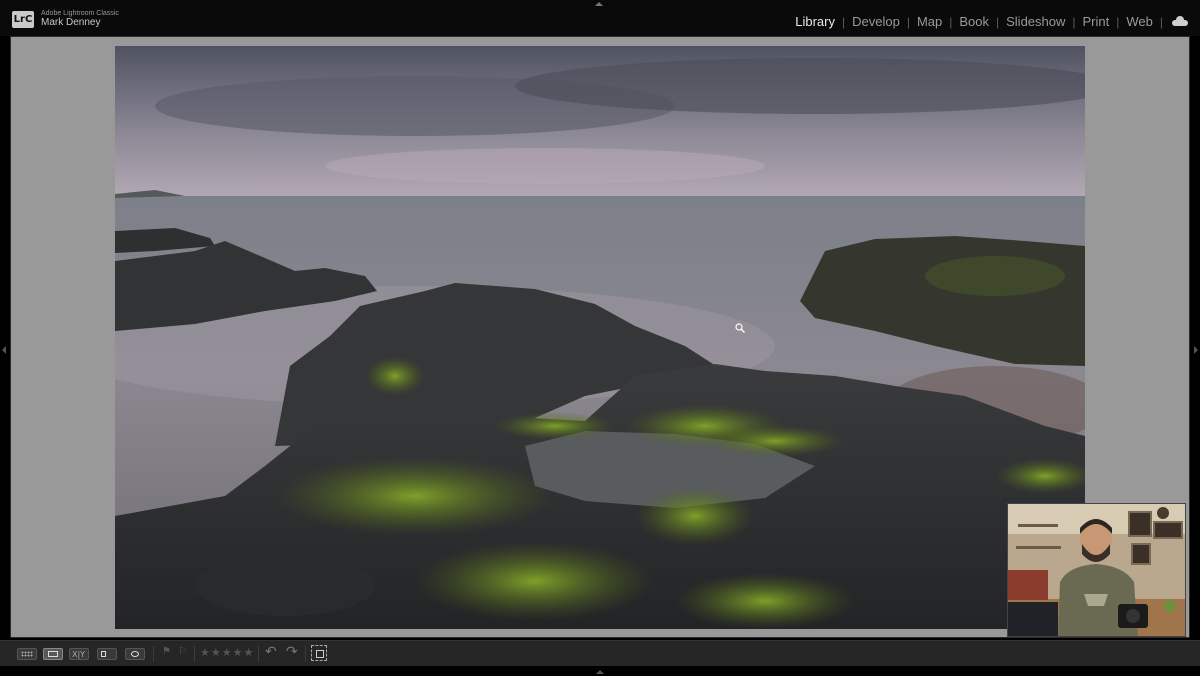 The height and width of the screenshot is (676, 1200). What do you see at coordinates (23, 19) in the screenshot?
I see `lrc-logo: LrC` at bounding box center [23, 19].